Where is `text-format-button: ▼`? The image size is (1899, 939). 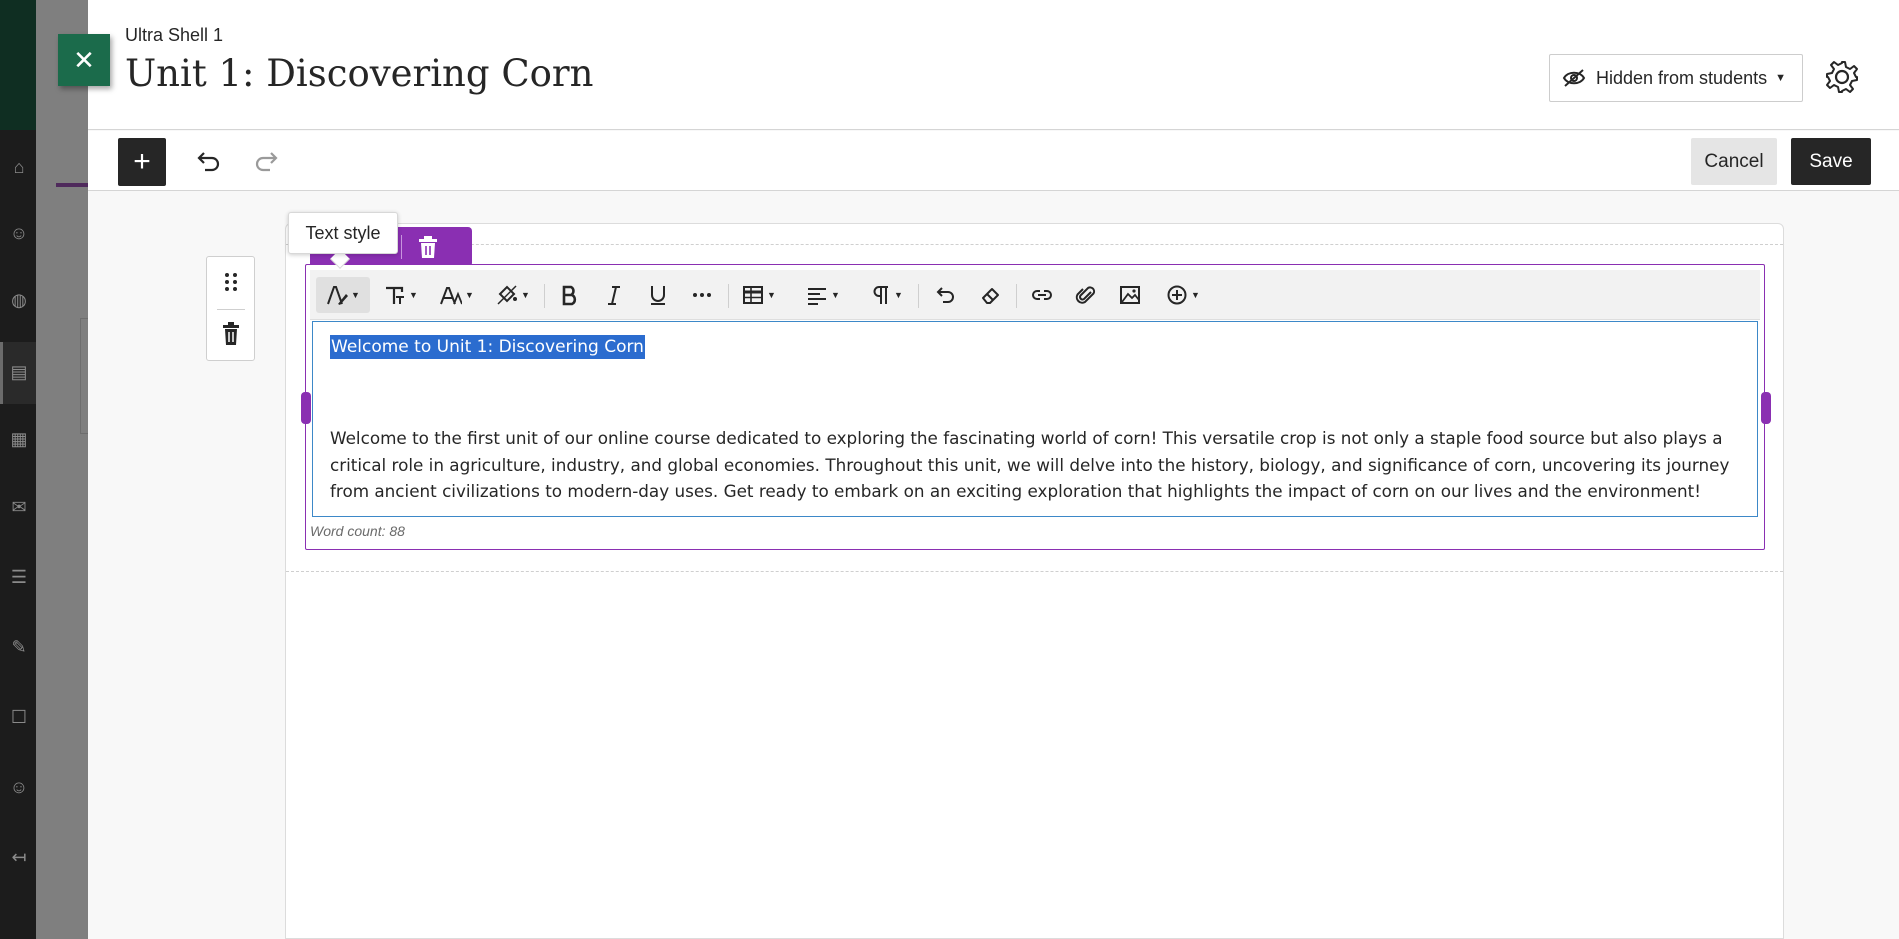 text-format-button: ▼ is located at coordinates (401, 295).